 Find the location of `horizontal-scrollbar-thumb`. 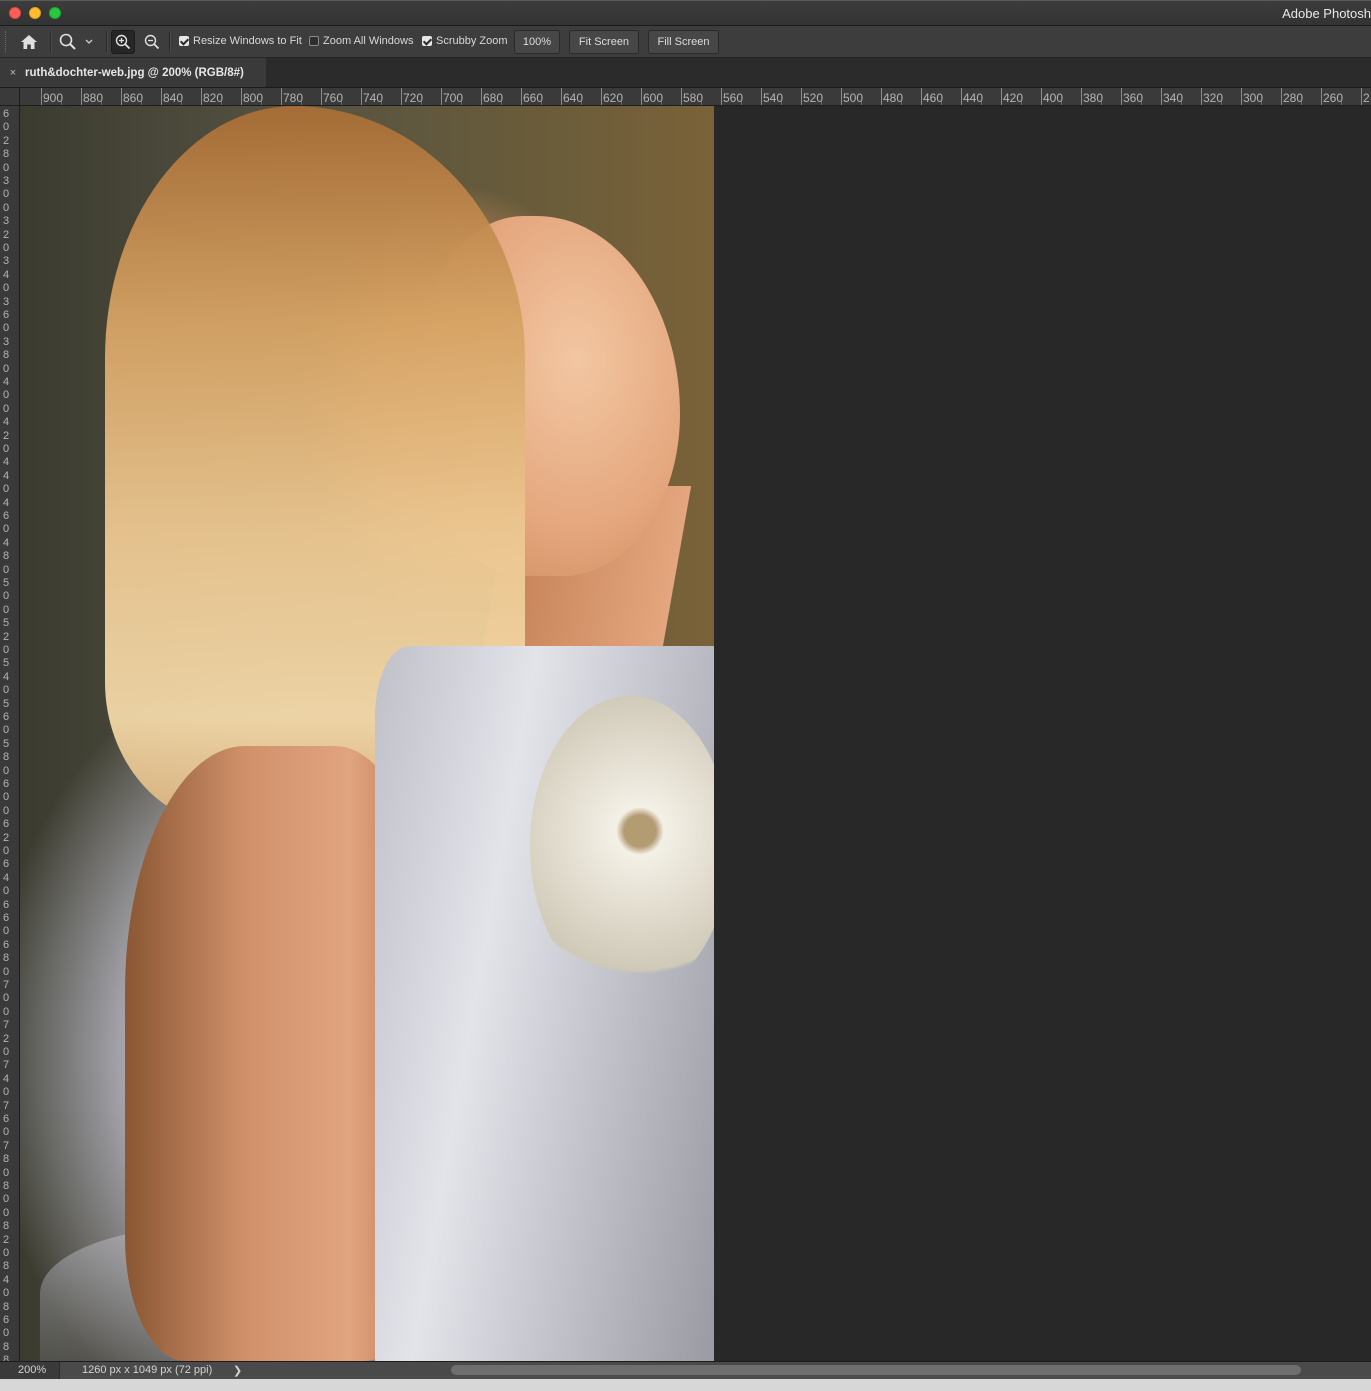

horizontal-scrollbar-thumb is located at coordinates (876, 1370).